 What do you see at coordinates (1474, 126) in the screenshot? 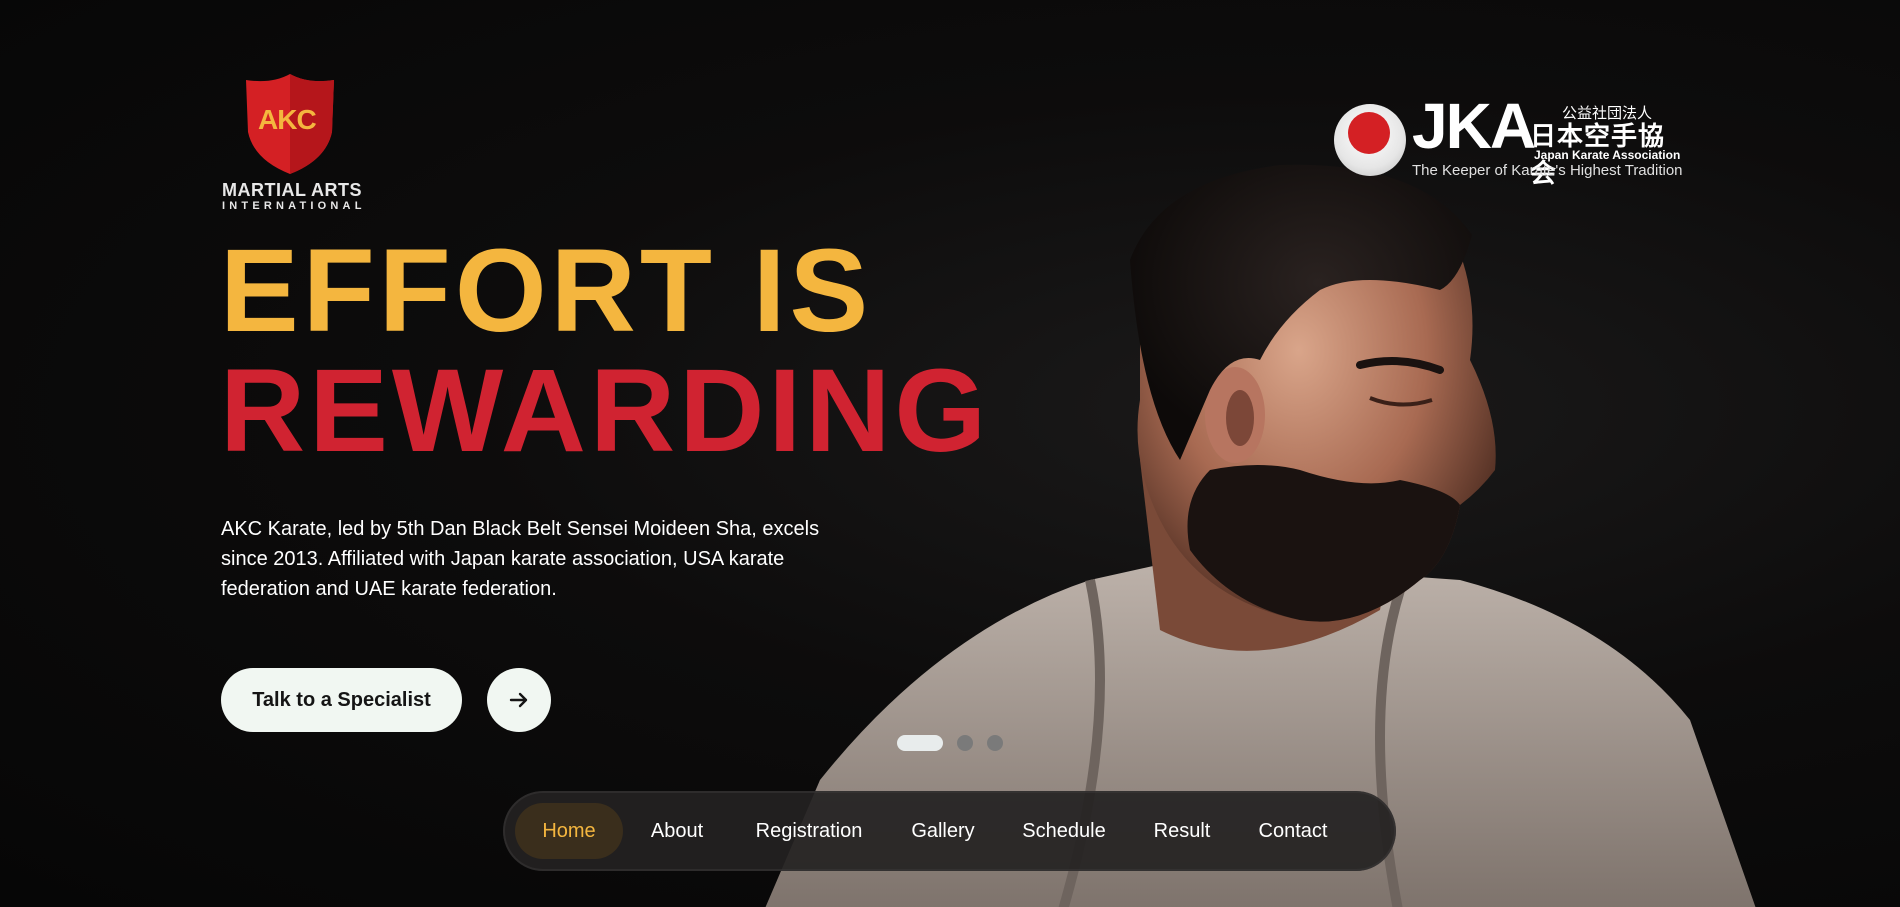
I see `jka-name: JKA` at bounding box center [1474, 126].